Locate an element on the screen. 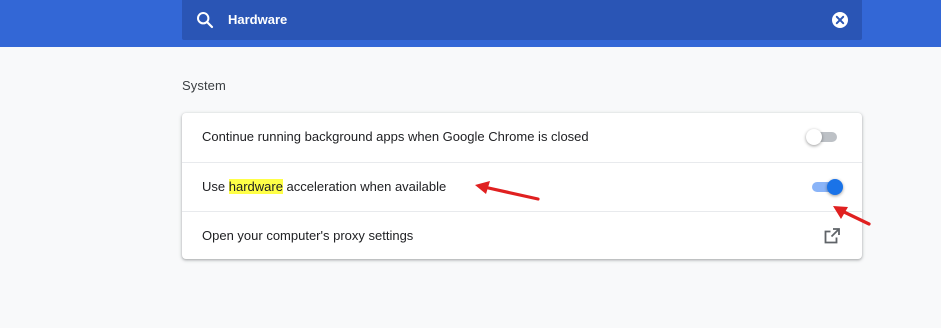 The height and width of the screenshot is (328, 941). search-input is located at coordinates (508, 20).